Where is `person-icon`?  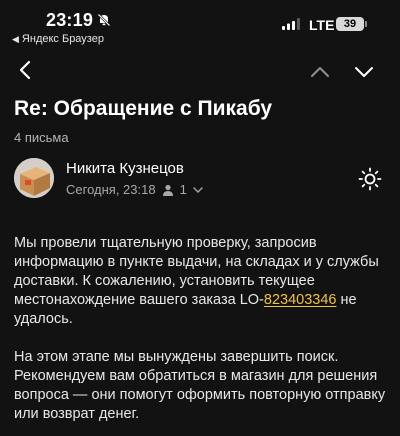
person-icon is located at coordinates (167, 190).